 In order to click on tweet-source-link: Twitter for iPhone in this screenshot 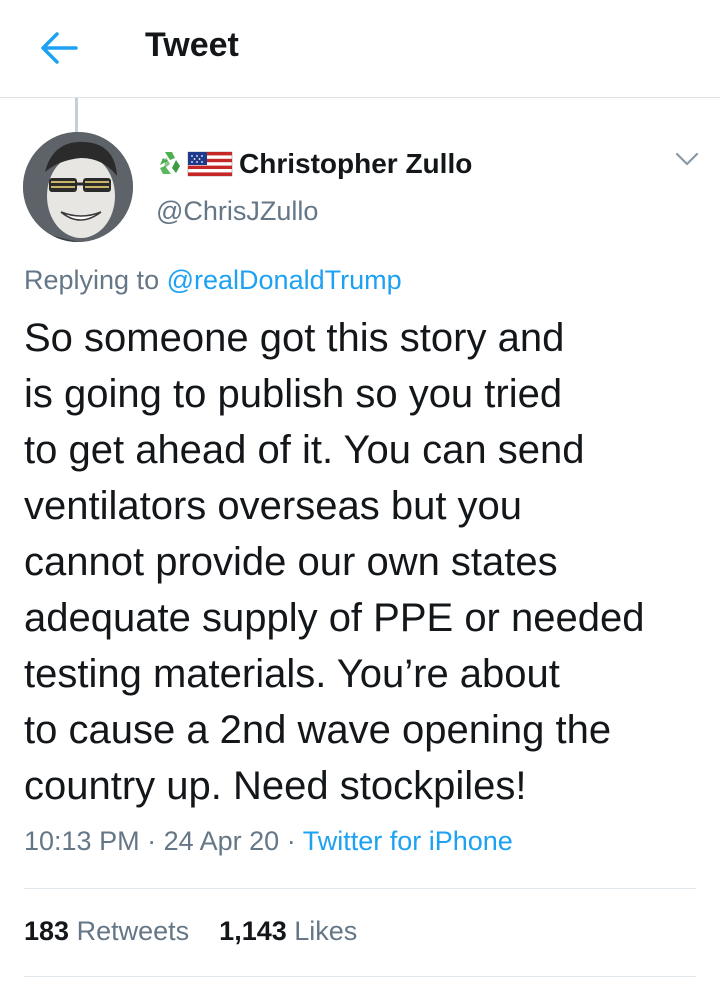, I will do `click(408, 841)`.